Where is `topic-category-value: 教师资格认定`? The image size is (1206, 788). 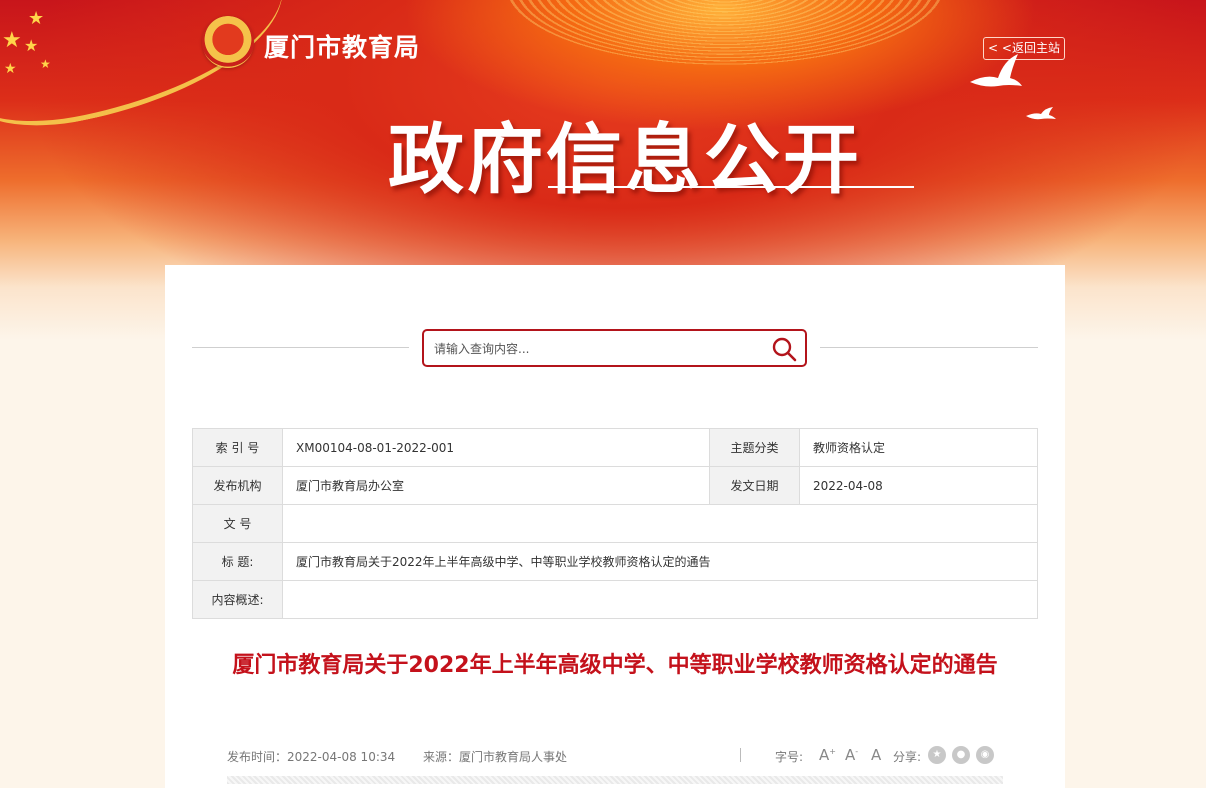
topic-category-value: 教师资格认定 is located at coordinates (918, 447).